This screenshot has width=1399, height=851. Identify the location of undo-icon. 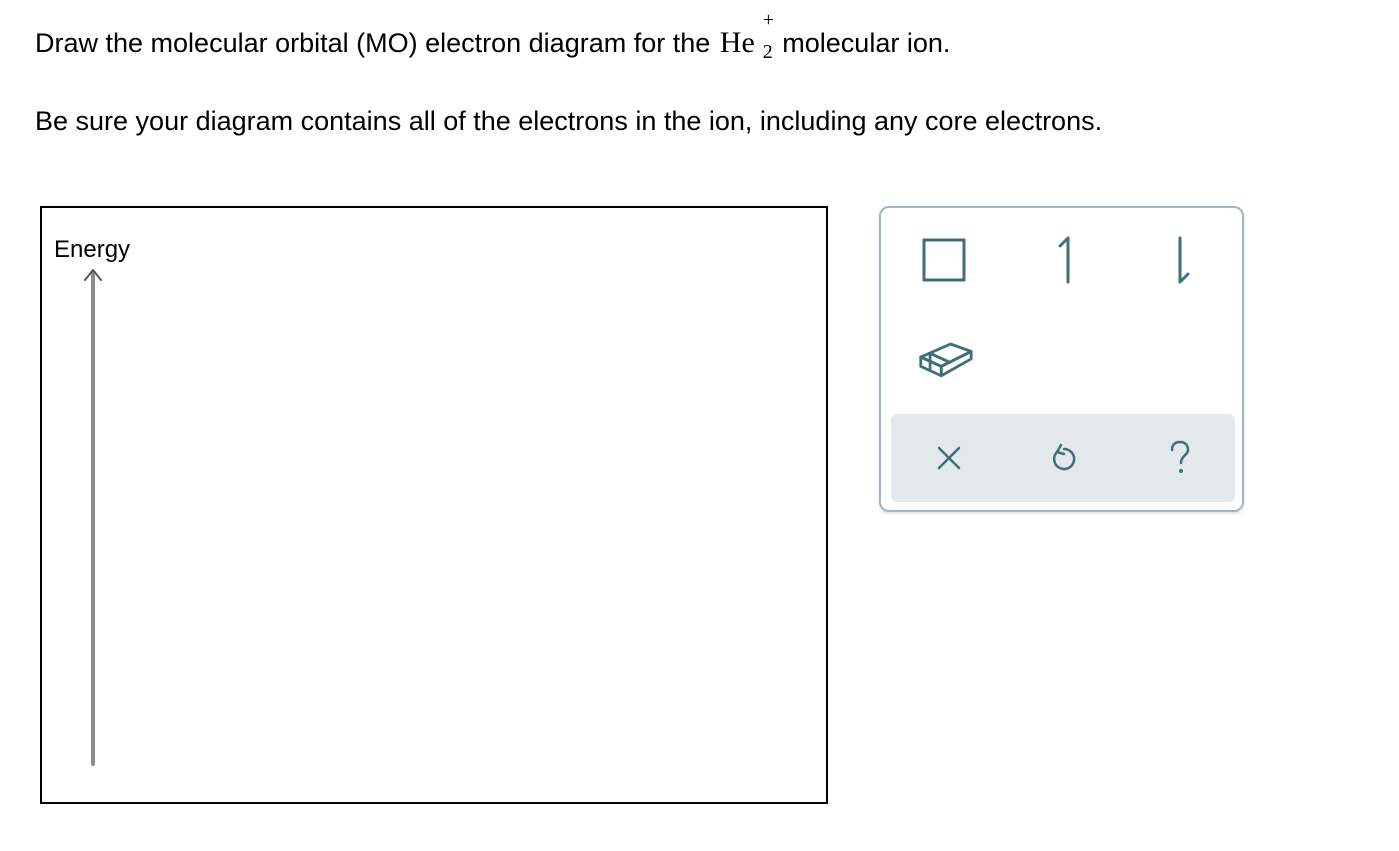
(1064, 457).